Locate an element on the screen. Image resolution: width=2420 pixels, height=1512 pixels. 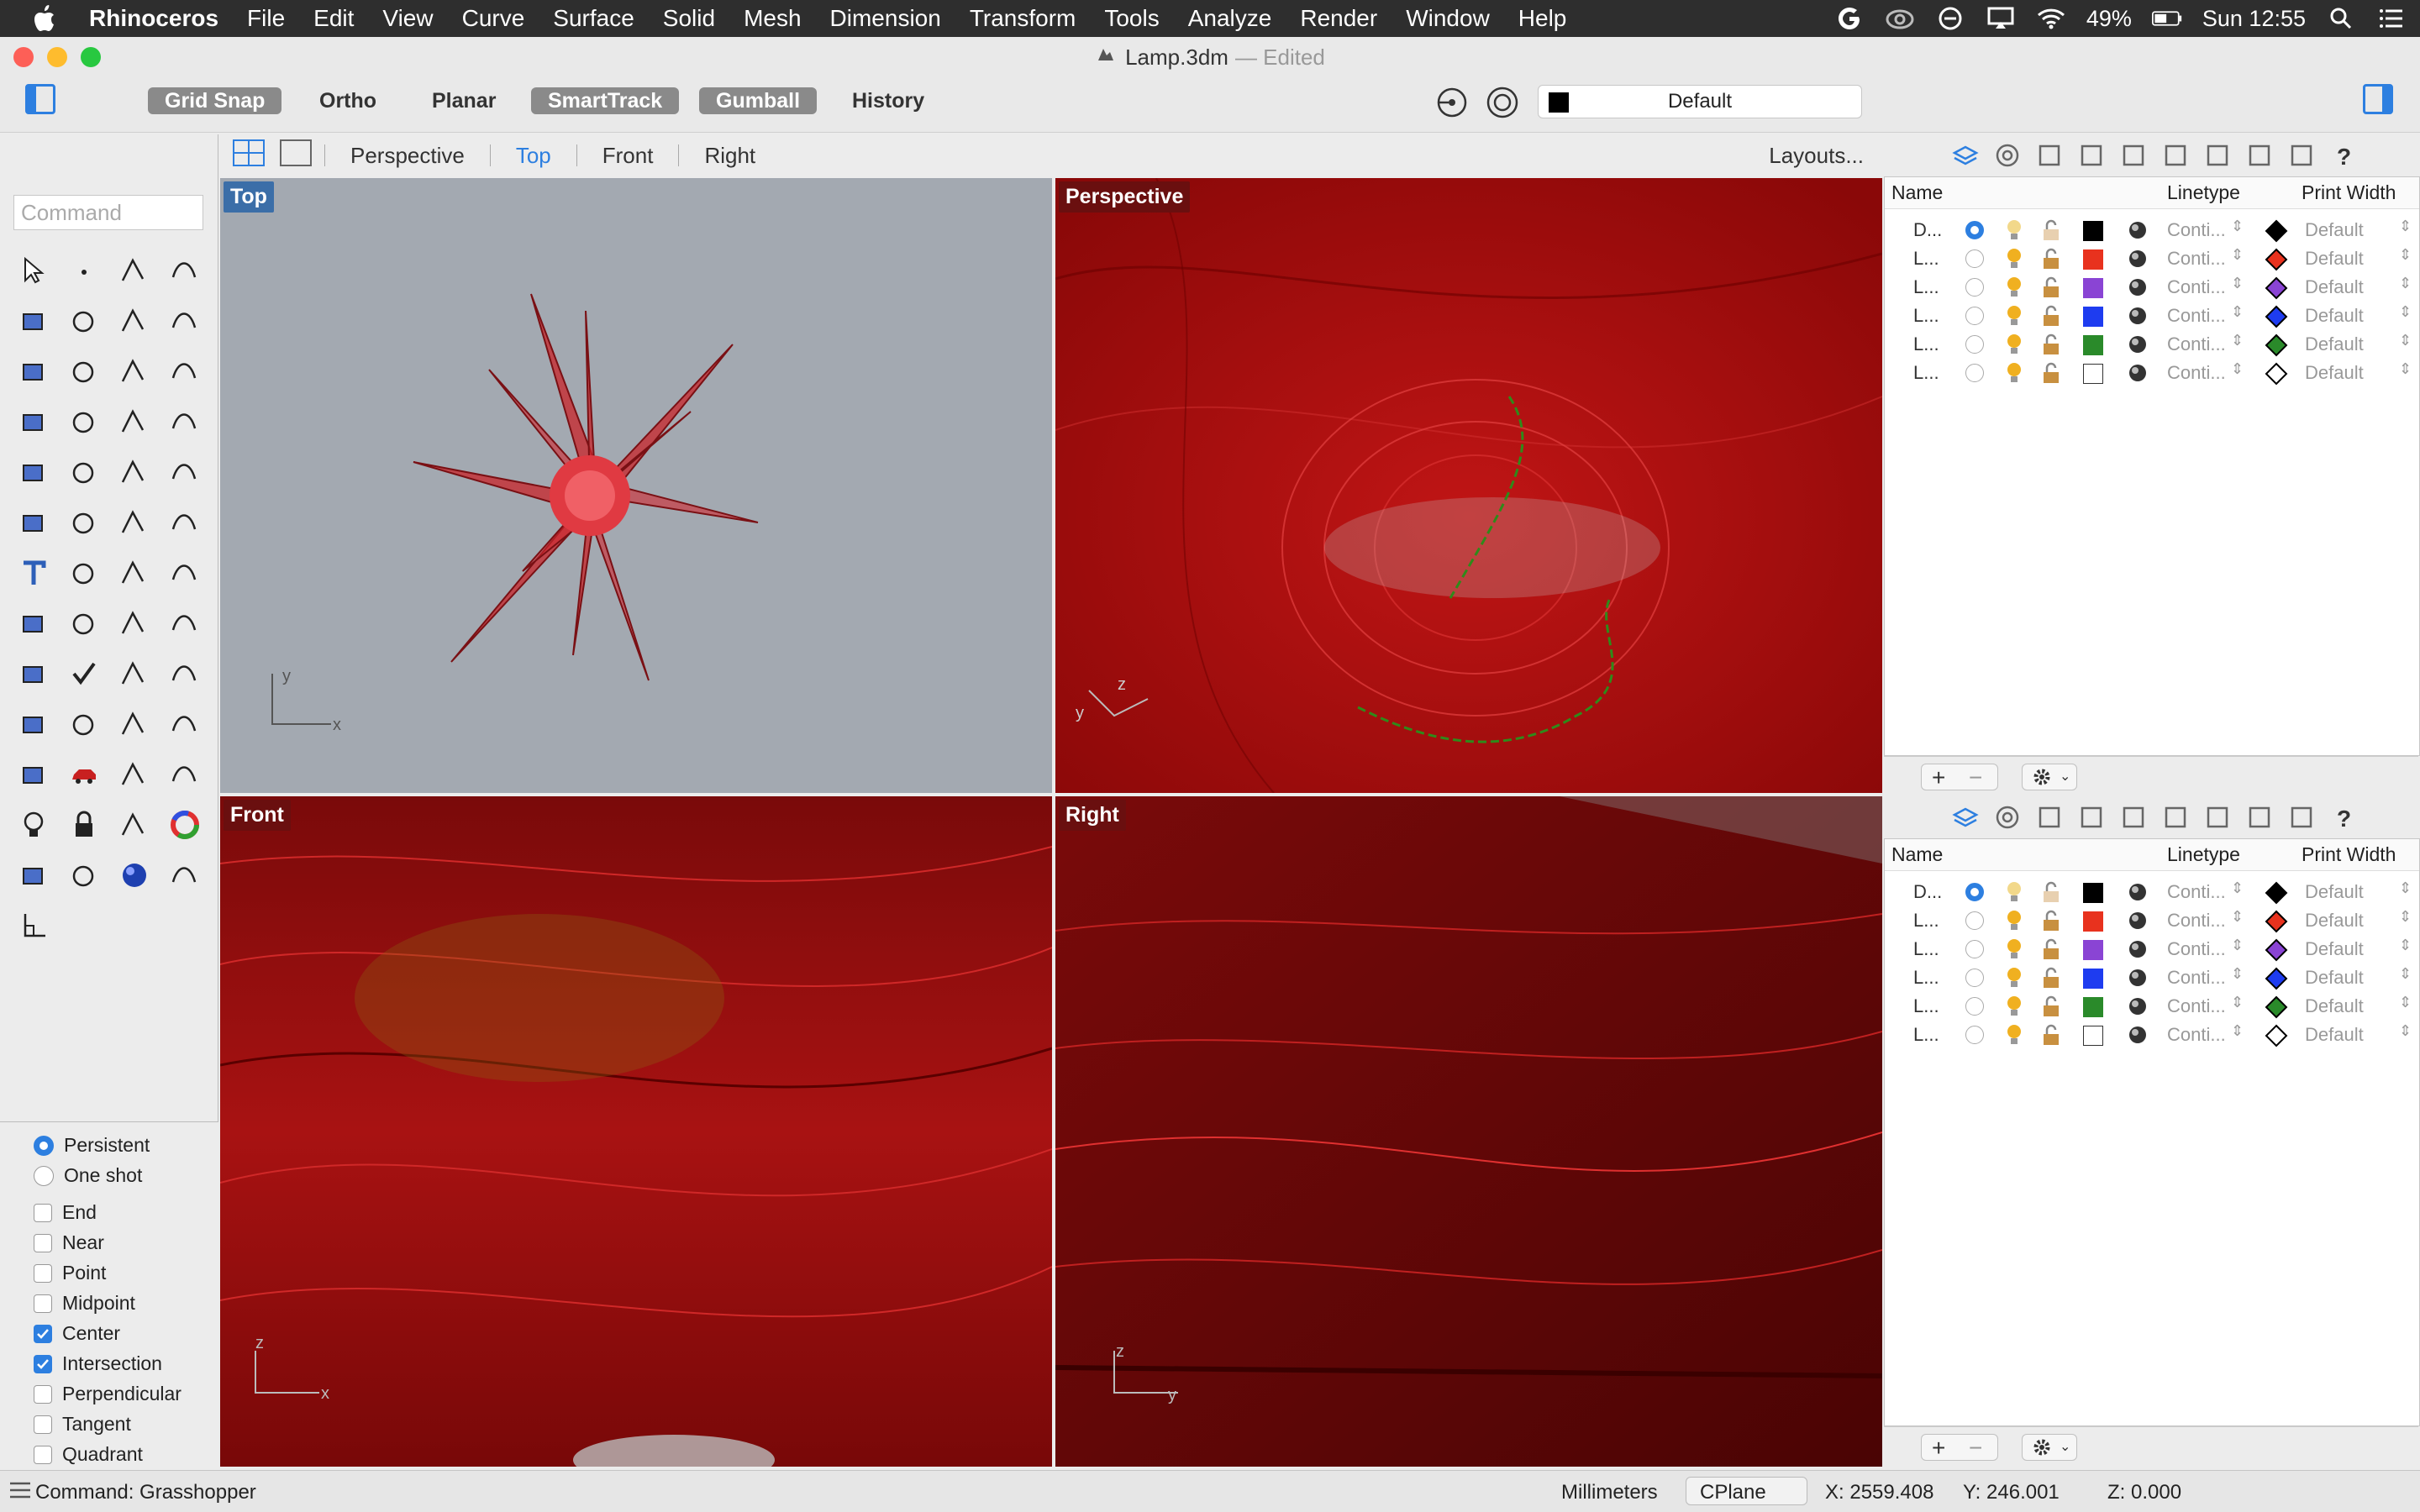
osnap-near: Near is located at coordinates (69, 1242).